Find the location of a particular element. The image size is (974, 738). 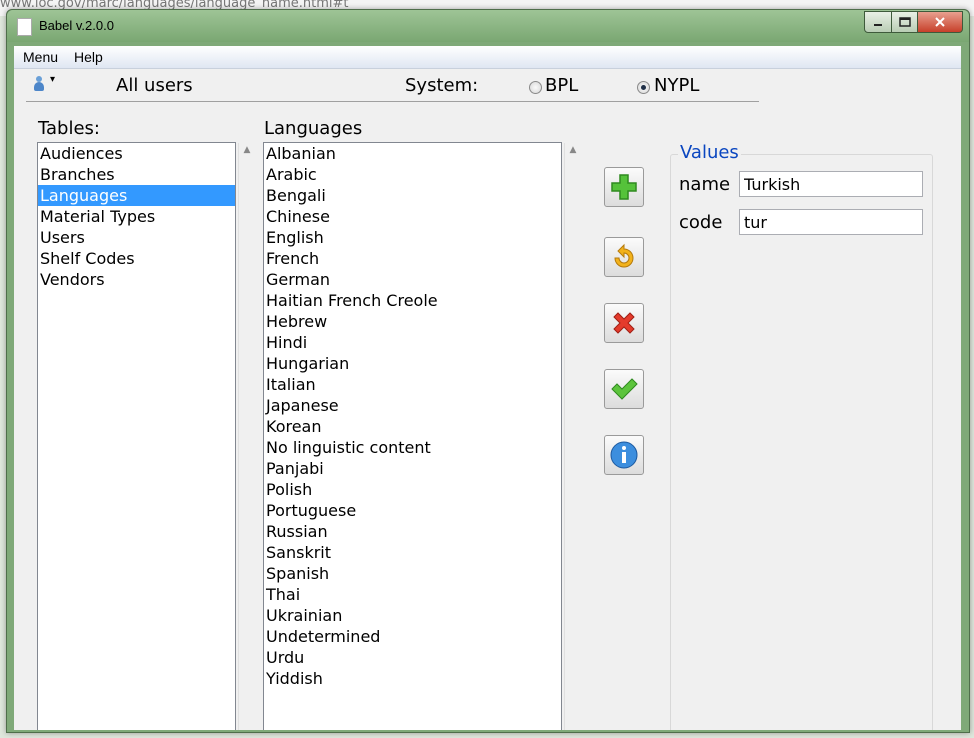

edit-button is located at coordinates (624, 257).